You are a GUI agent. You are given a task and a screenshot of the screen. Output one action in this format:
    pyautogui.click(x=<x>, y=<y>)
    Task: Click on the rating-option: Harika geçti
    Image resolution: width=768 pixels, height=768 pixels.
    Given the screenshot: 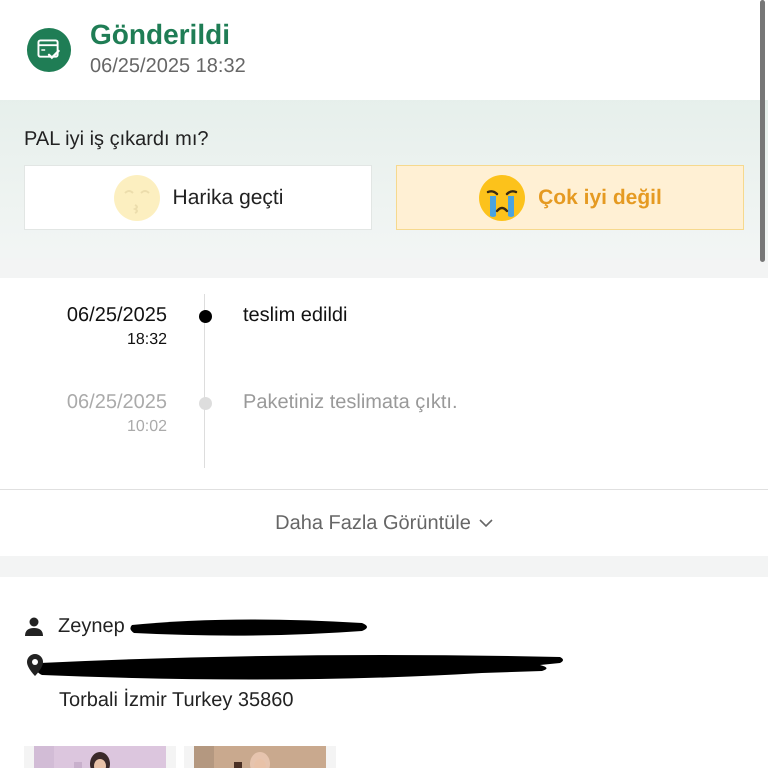 What is the action you would take?
    pyautogui.click(x=198, y=197)
    